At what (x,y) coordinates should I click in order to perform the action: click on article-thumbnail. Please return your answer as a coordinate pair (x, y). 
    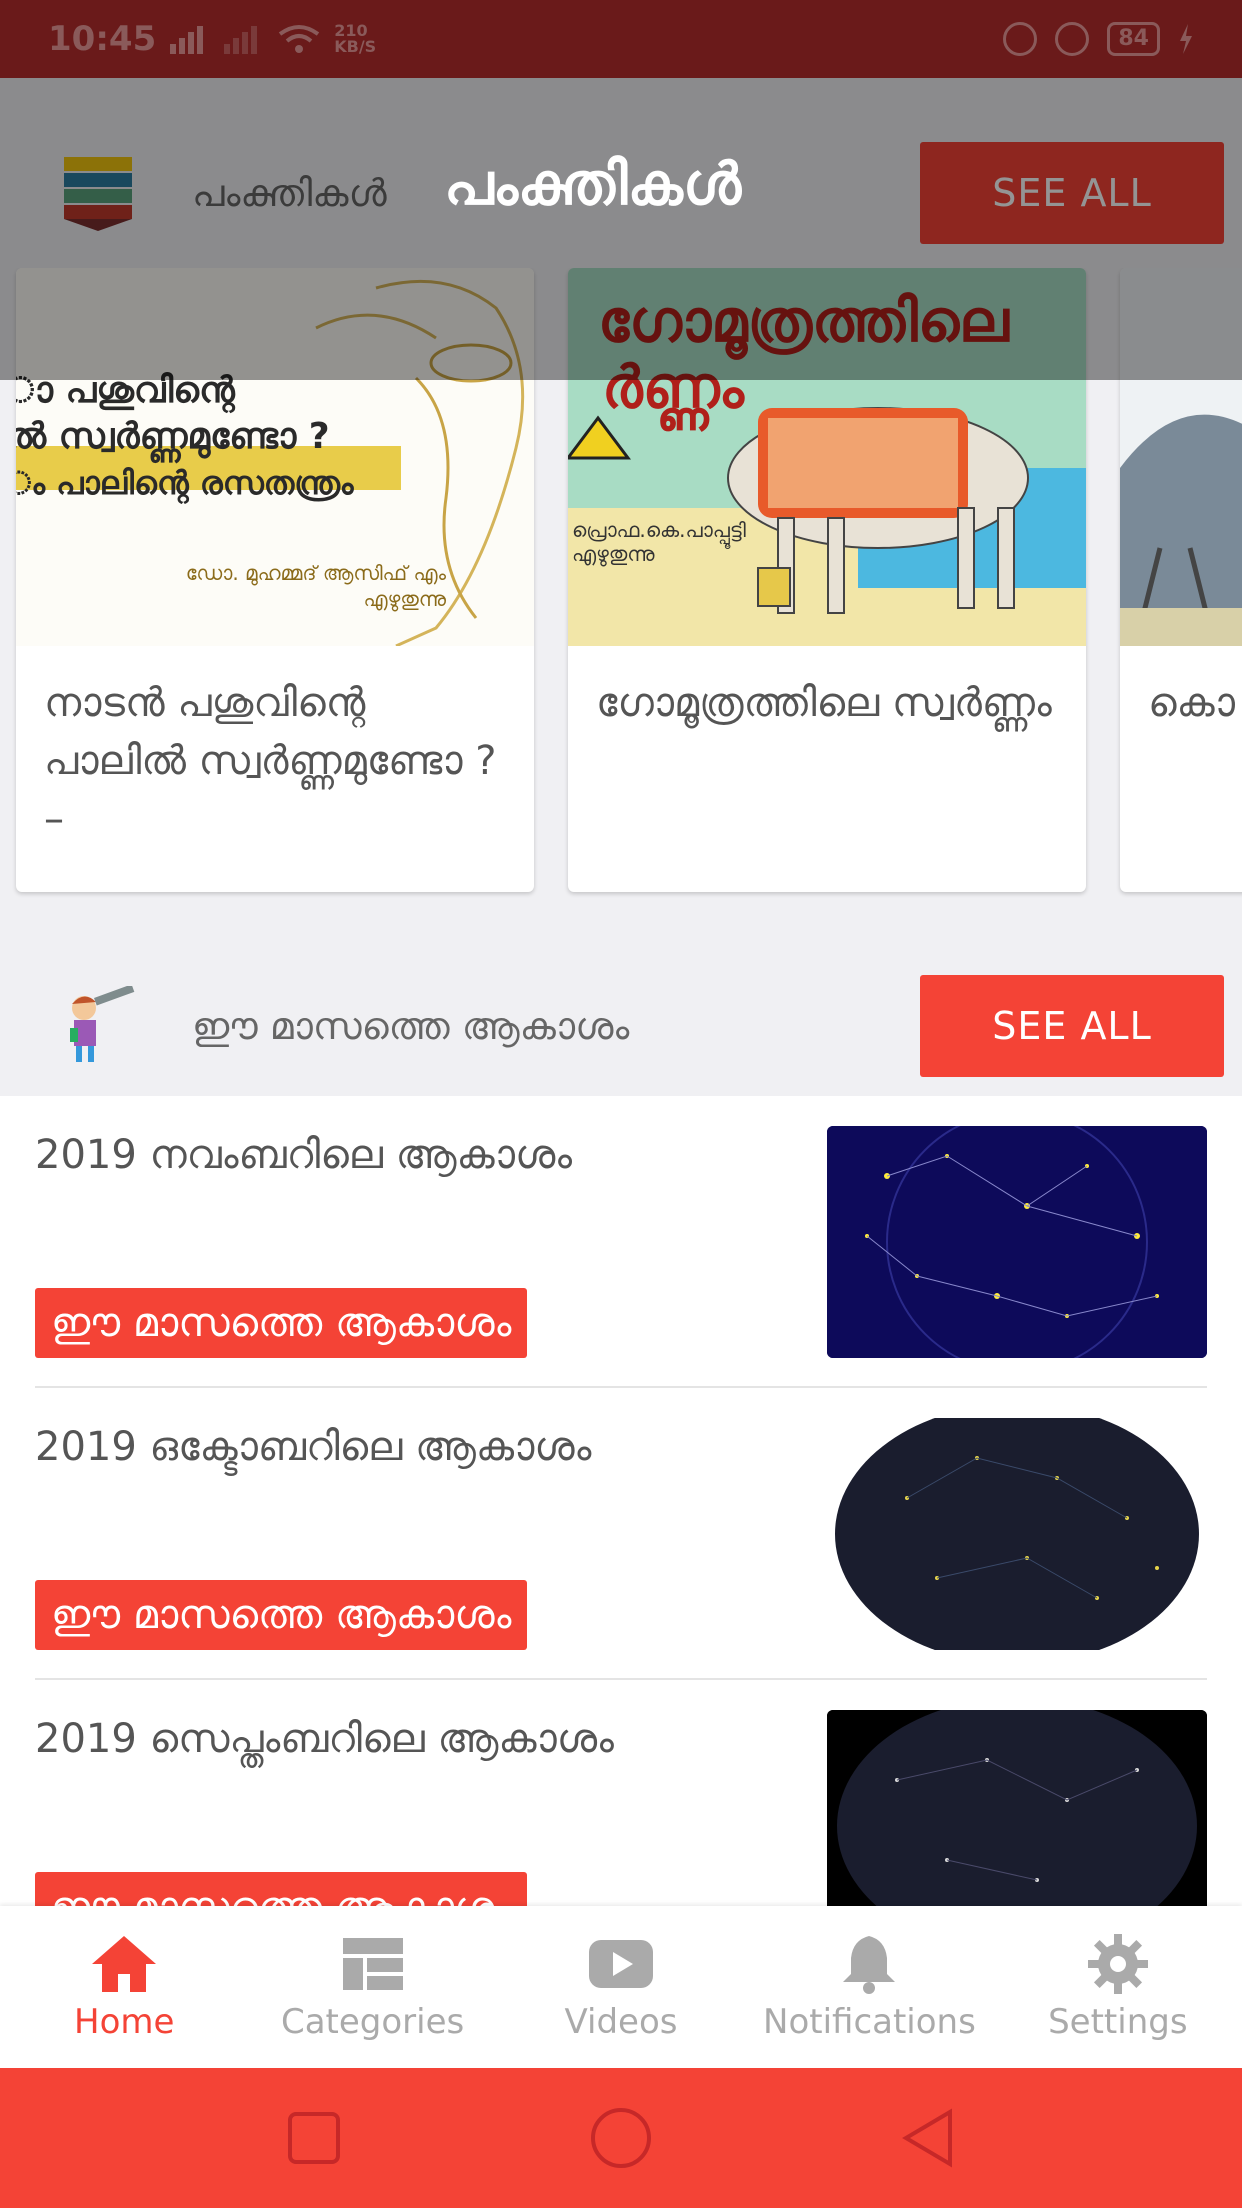
    Looking at the image, I should click on (1181, 457).